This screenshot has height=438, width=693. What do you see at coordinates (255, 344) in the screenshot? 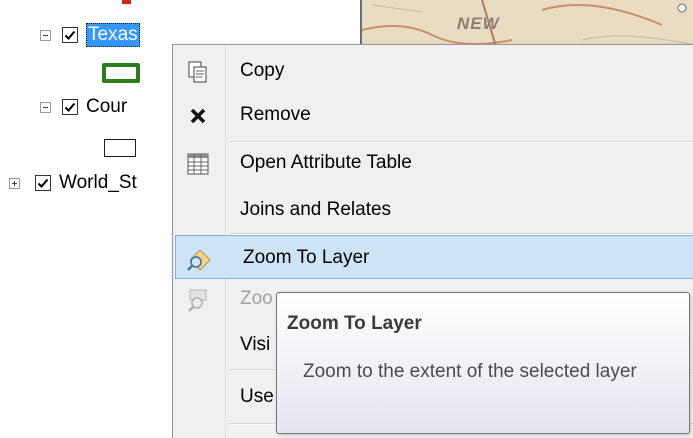
I see `menu-item-label: Visi` at bounding box center [255, 344].